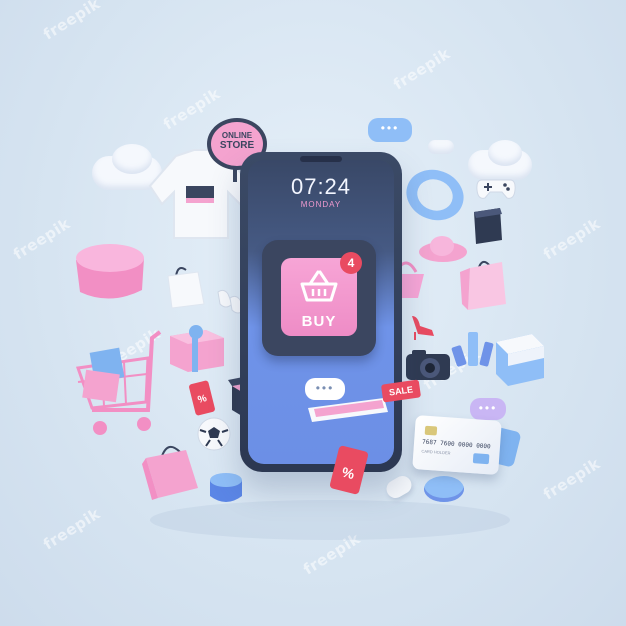  What do you see at coordinates (436, 452) in the screenshot?
I see `card-holder: CARD HOLDER` at bounding box center [436, 452].